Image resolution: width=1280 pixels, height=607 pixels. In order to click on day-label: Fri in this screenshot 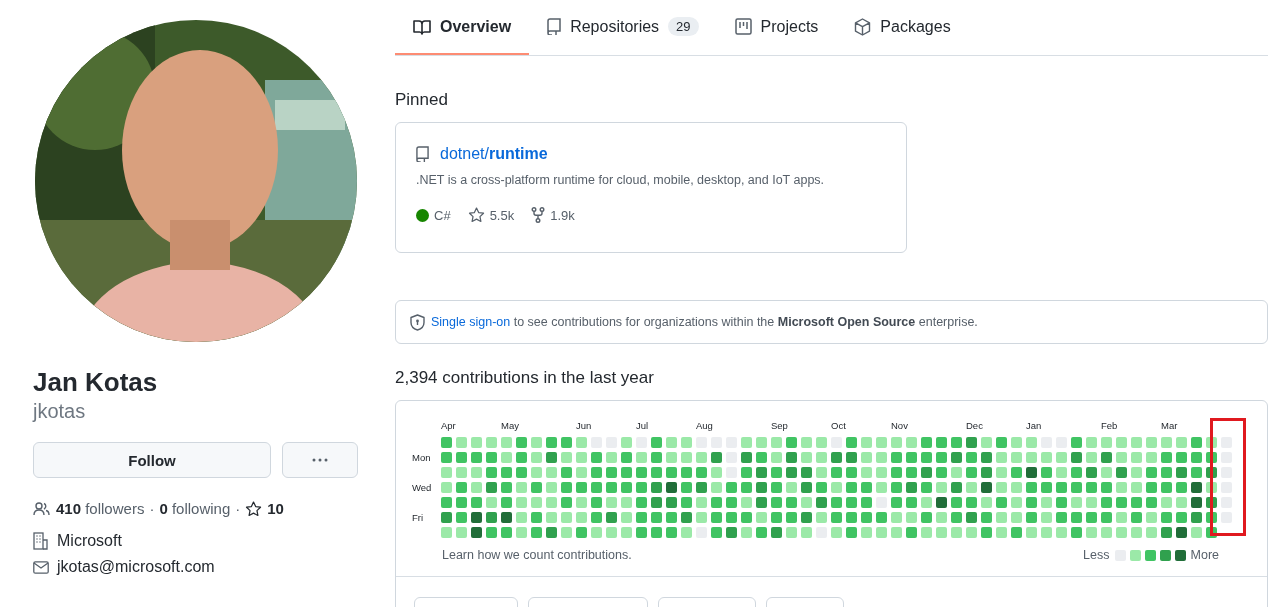, I will do `click(418, 517)`.